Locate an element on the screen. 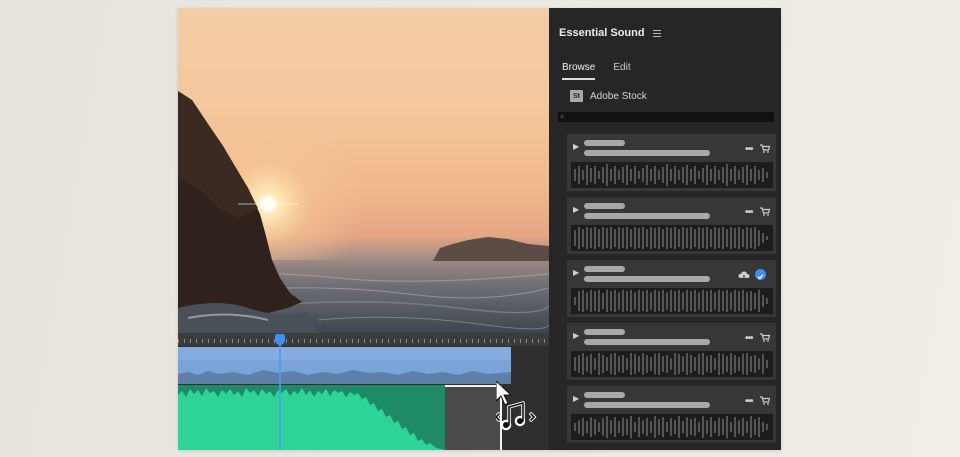  search-input: ⌕ is located at coordinates (666, 117).